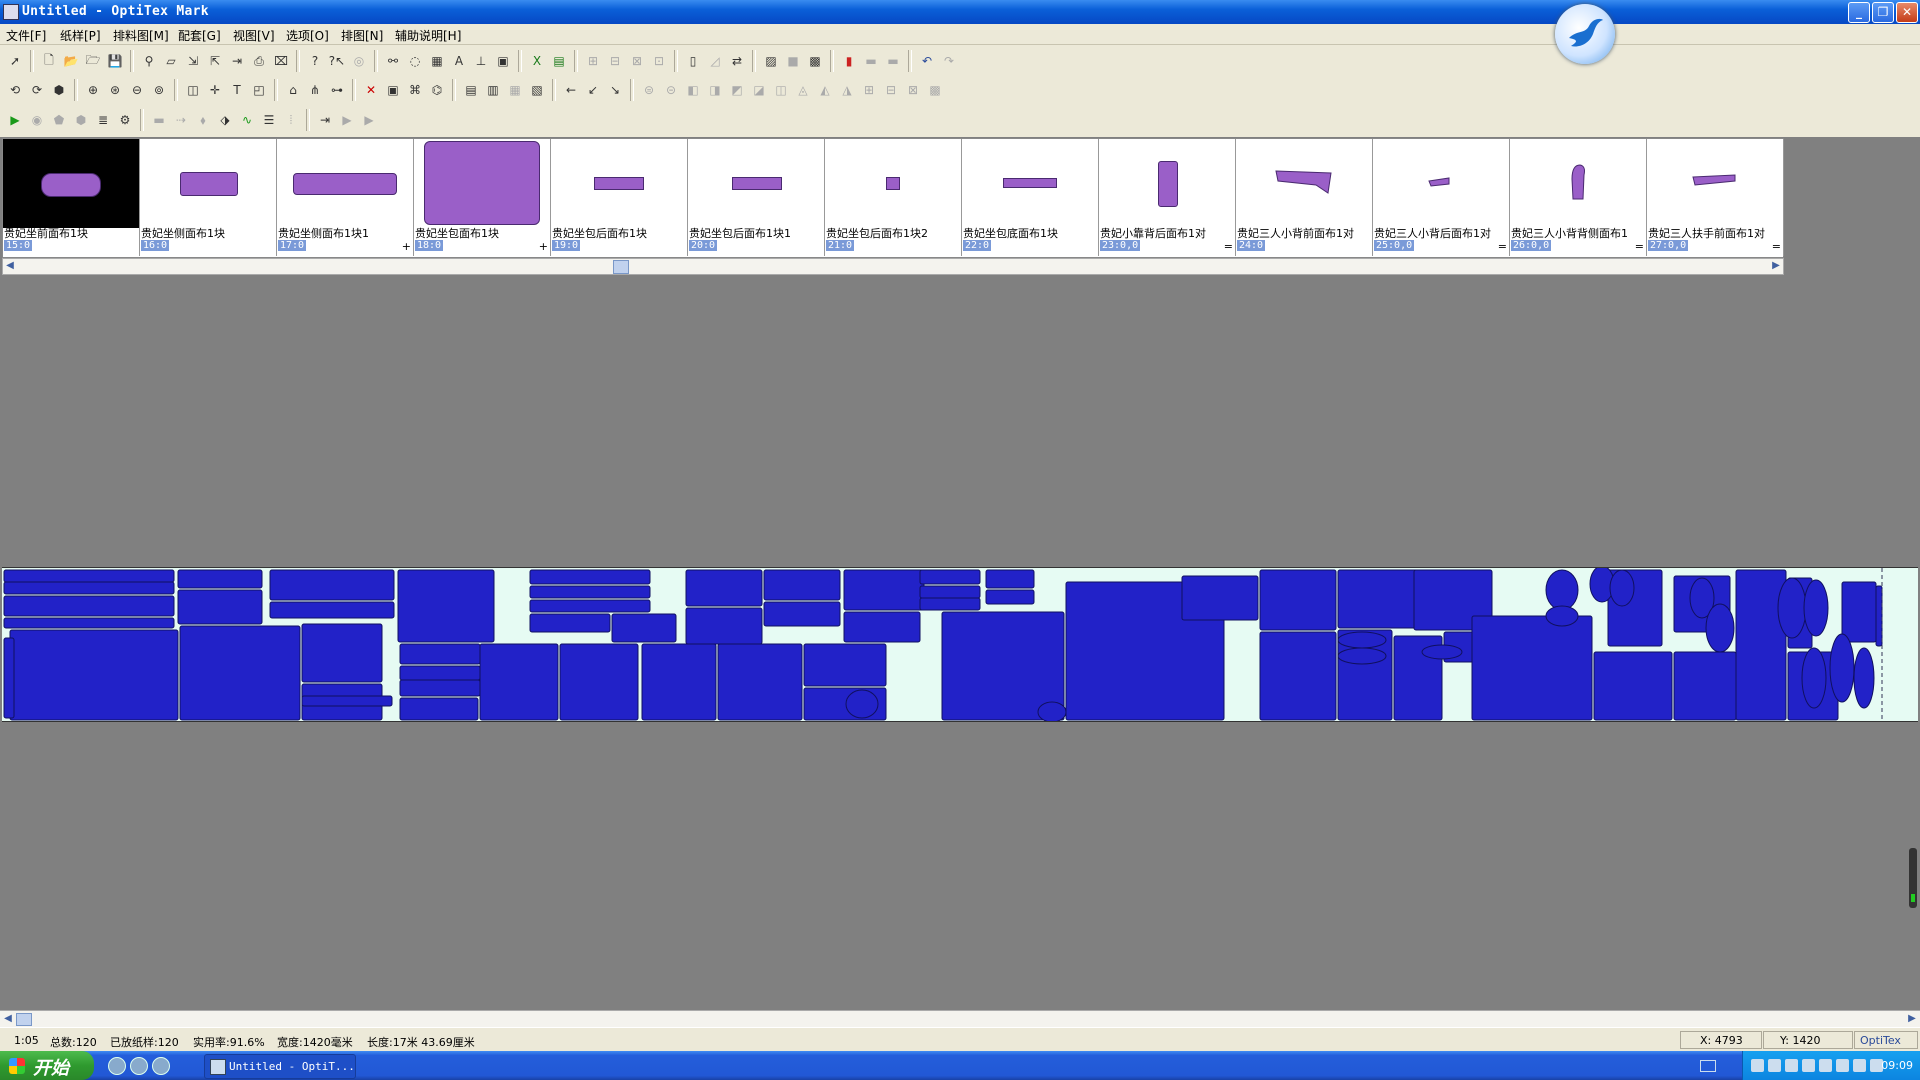 The image size is (1920, 1080). What do you see at coordinates (259, 61) in the screenshot?
I see `print-icon: ⎙` at bounding box center [259, 61].